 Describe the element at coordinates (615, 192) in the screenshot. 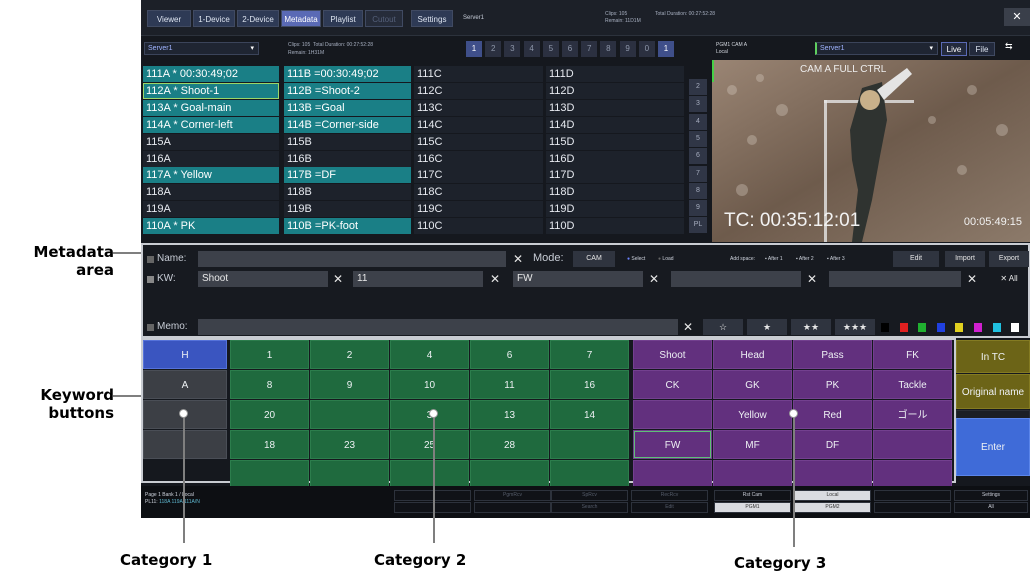

I see `clip-cell: 118D` at that location.